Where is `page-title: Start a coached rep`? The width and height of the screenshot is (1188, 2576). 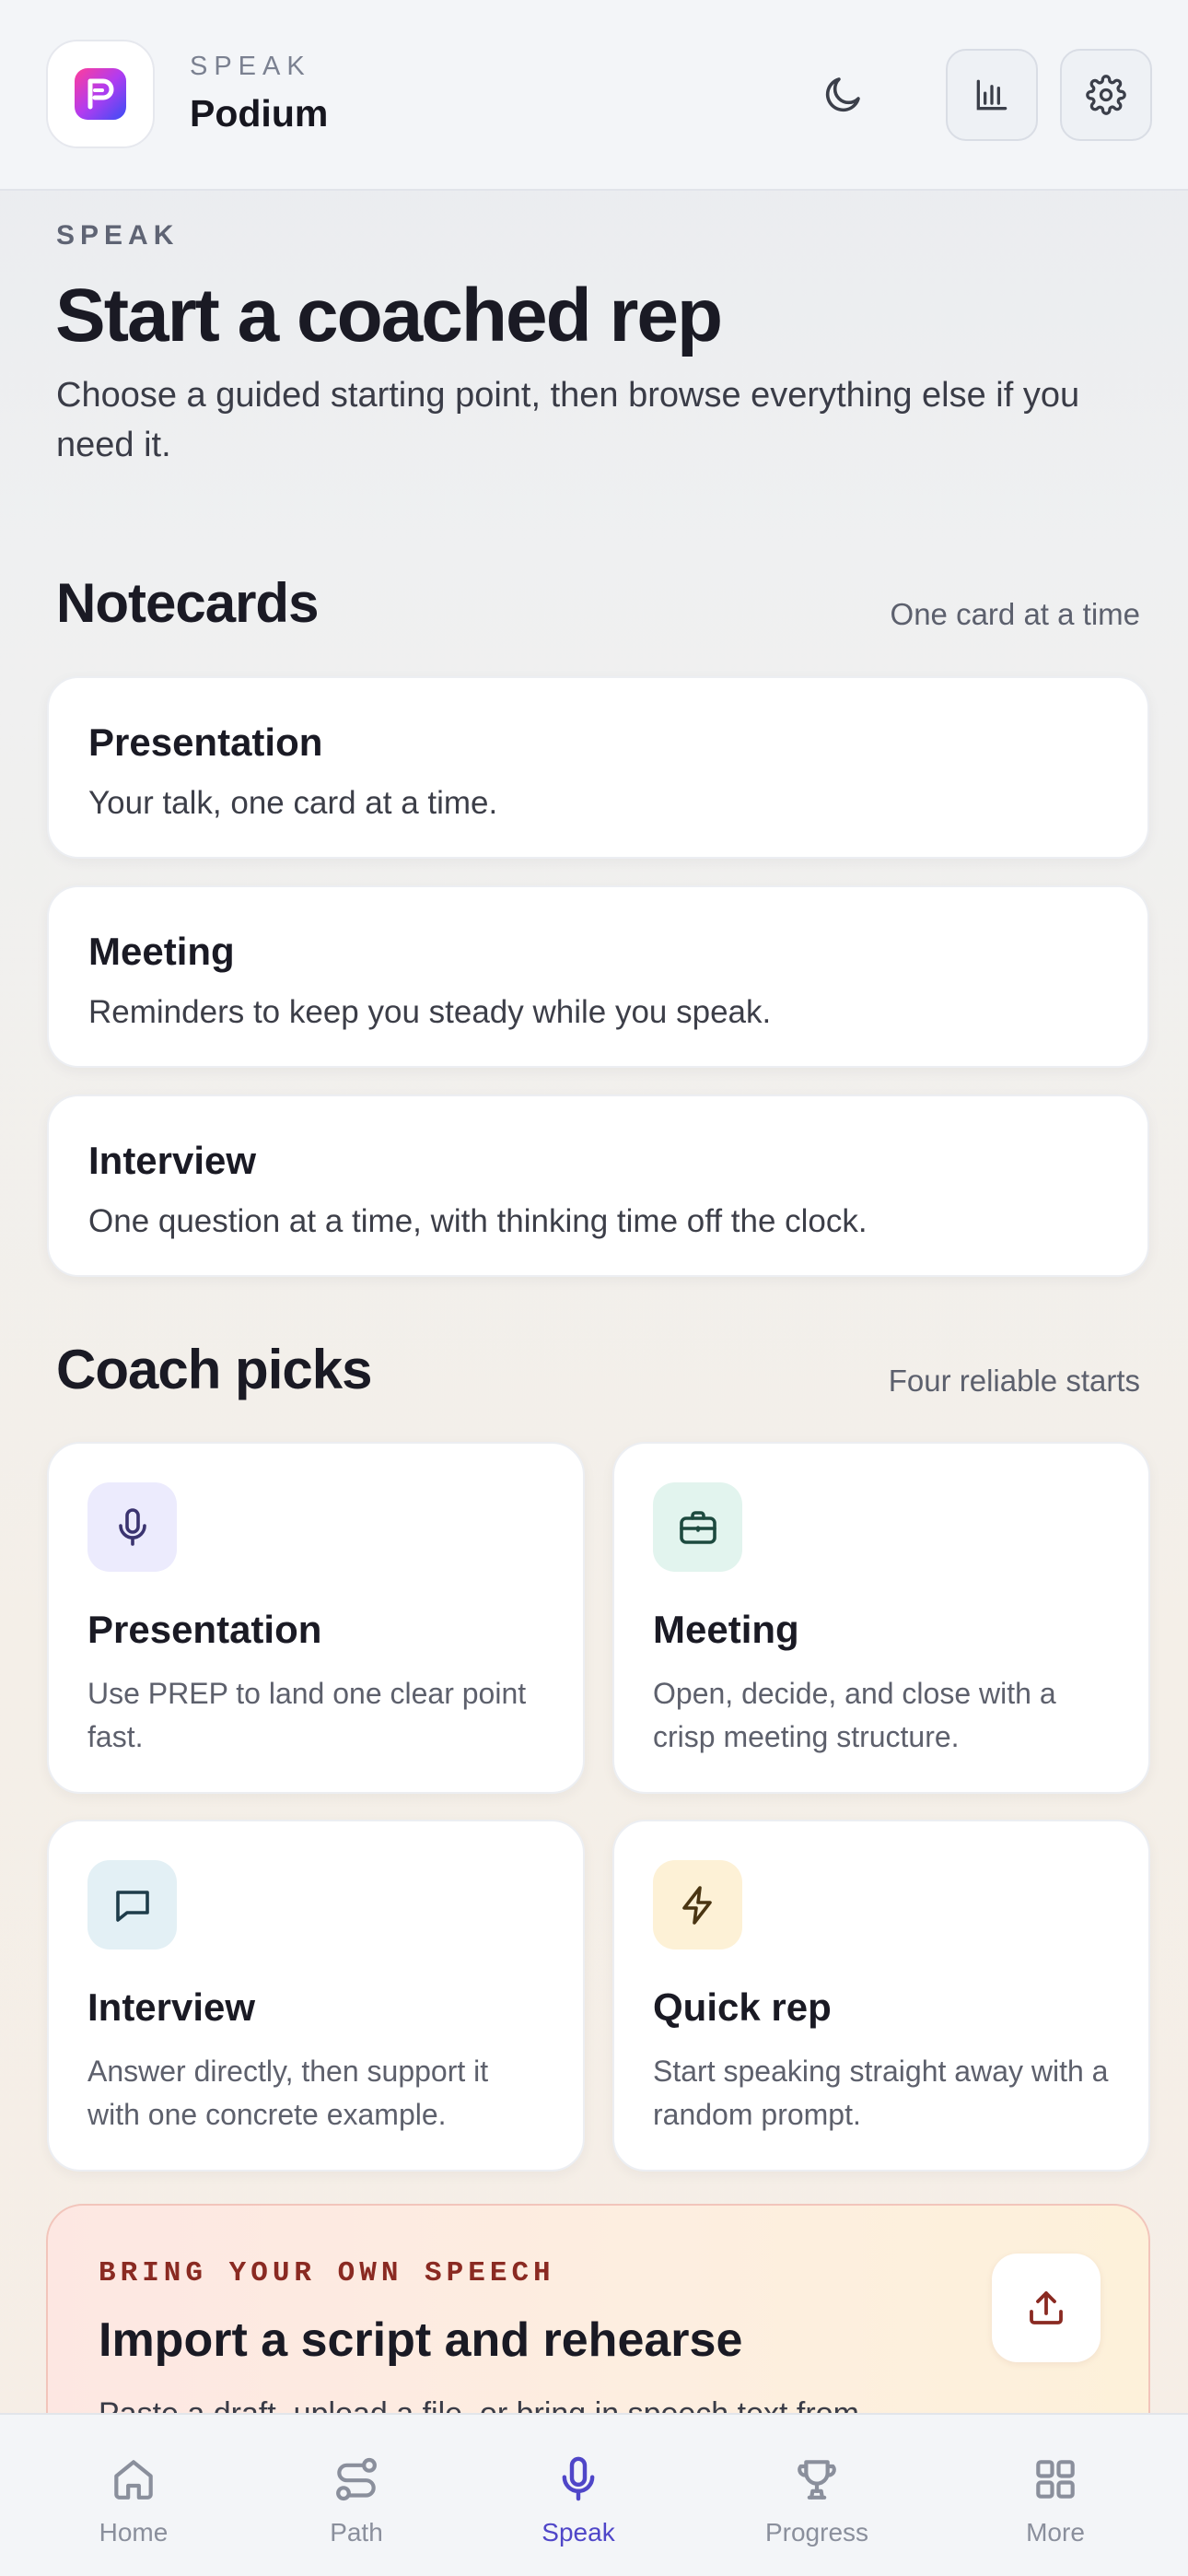
page-title: Start a coached rep is located at coordinates (389, 315).